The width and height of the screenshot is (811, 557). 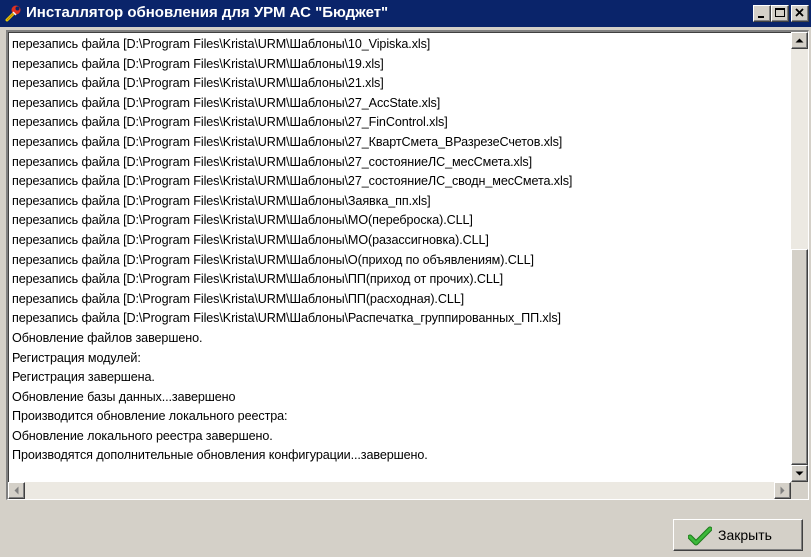 I want to click on checkmark-icon, so click(x=700, y=538).